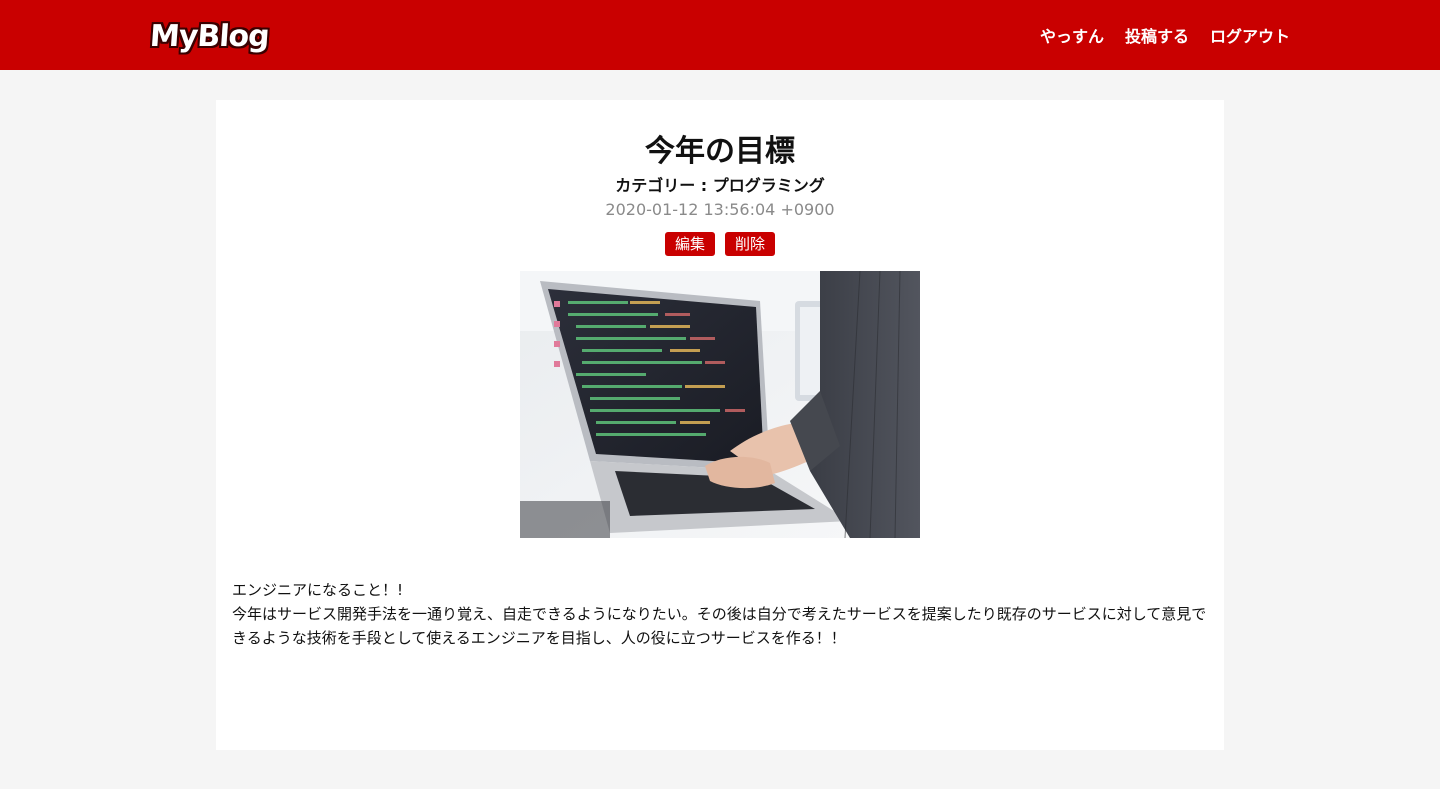 This screenshot has width=1440, height=789. What do you see at coordinates (689, 244) in the screenshot?
I see `edit-button: 編集` at bounding box center [689, 244].